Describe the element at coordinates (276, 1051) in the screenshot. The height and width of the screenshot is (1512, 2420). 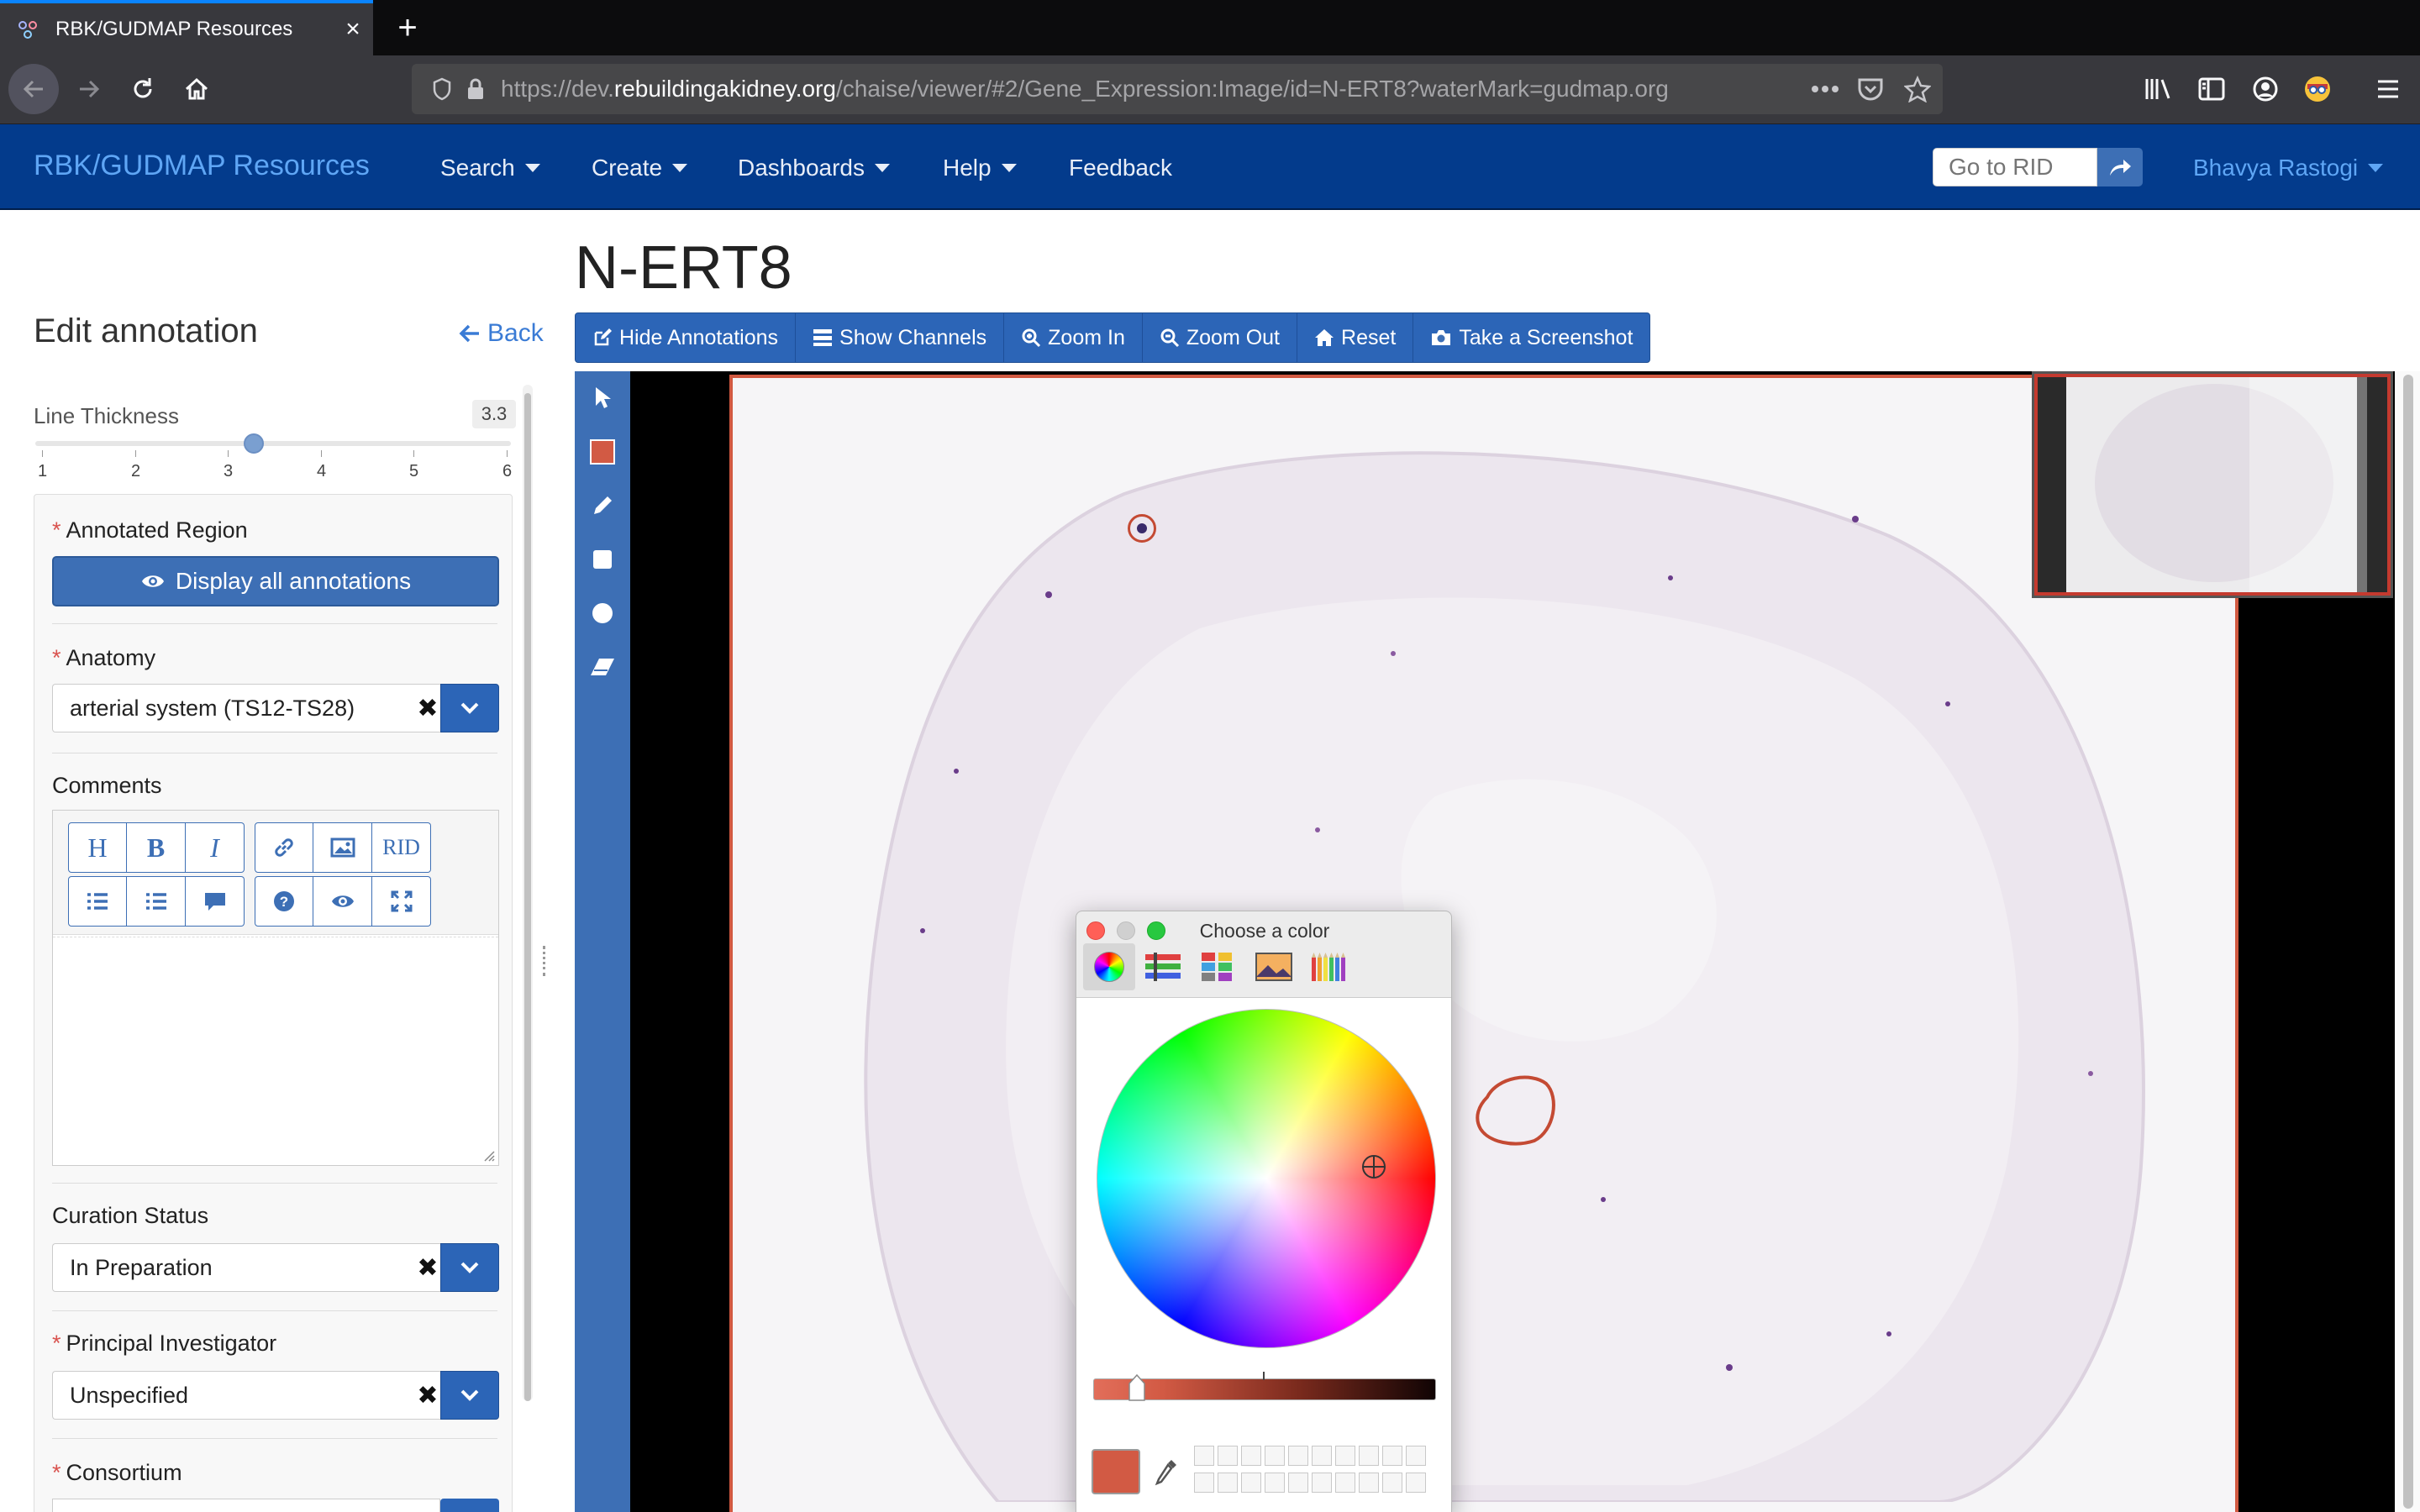
I see `comments-textarea` at that location.